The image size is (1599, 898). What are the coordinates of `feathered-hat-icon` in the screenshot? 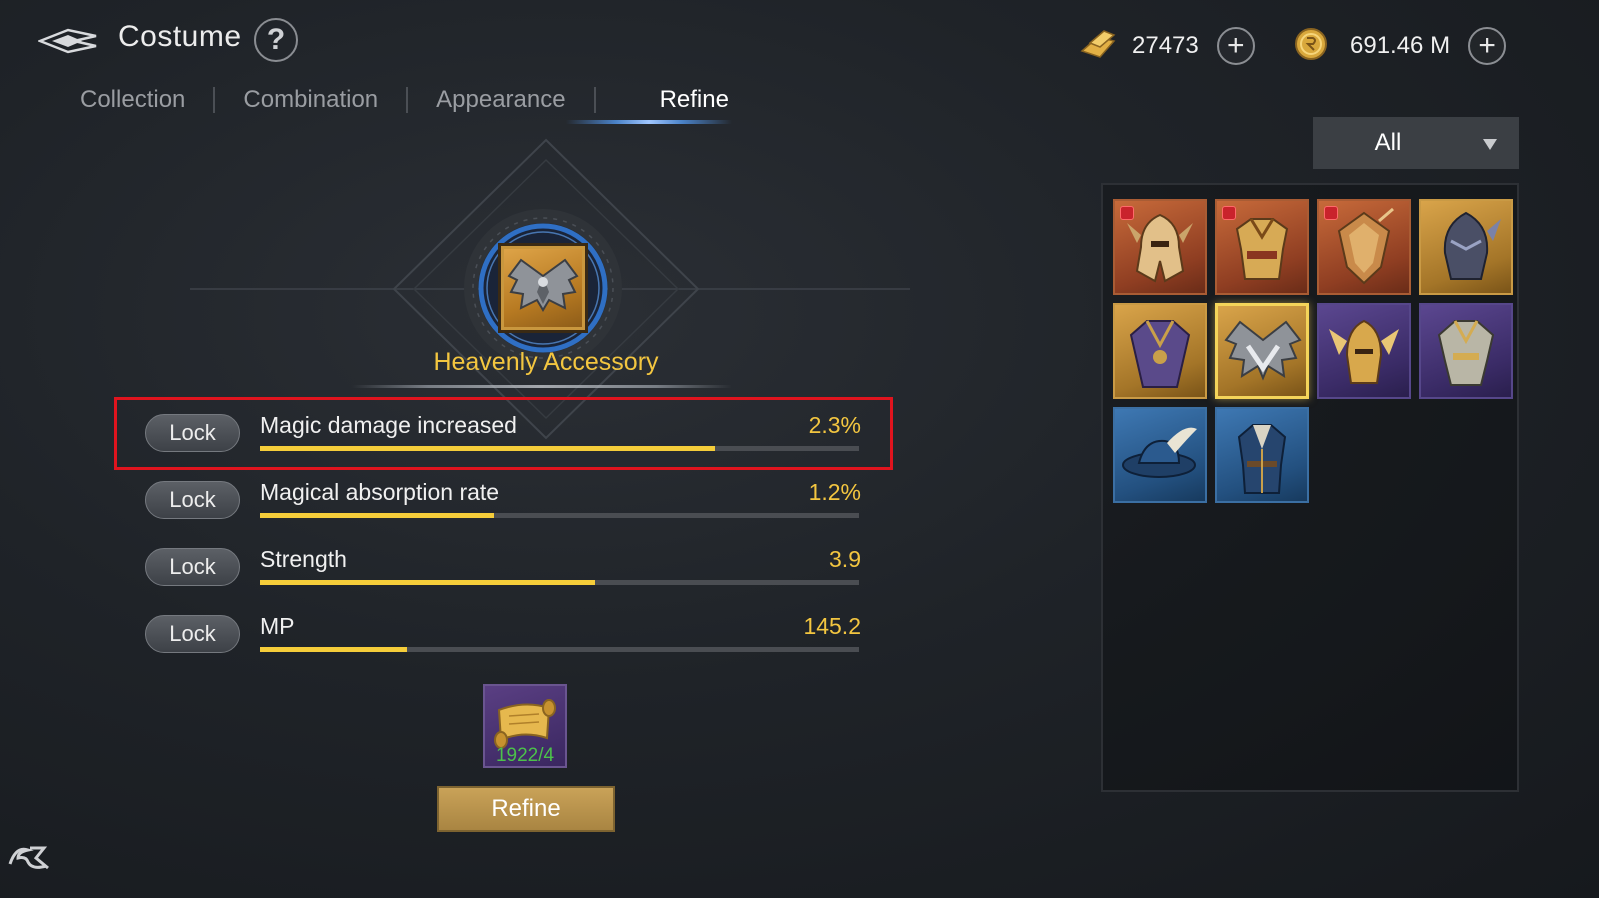 It's located at (1159, 452).